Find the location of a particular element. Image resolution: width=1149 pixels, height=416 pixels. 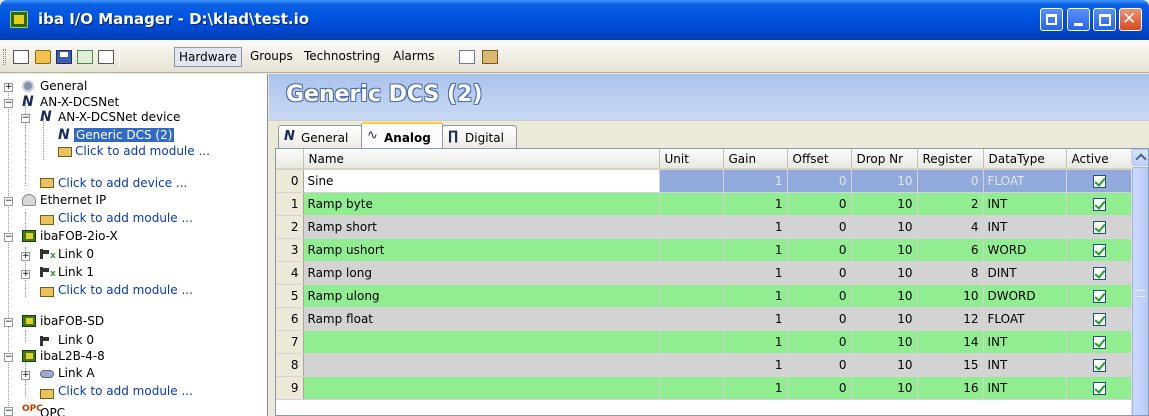

tree-item-link-0: Link 0 is located at coordinates (76, 254).